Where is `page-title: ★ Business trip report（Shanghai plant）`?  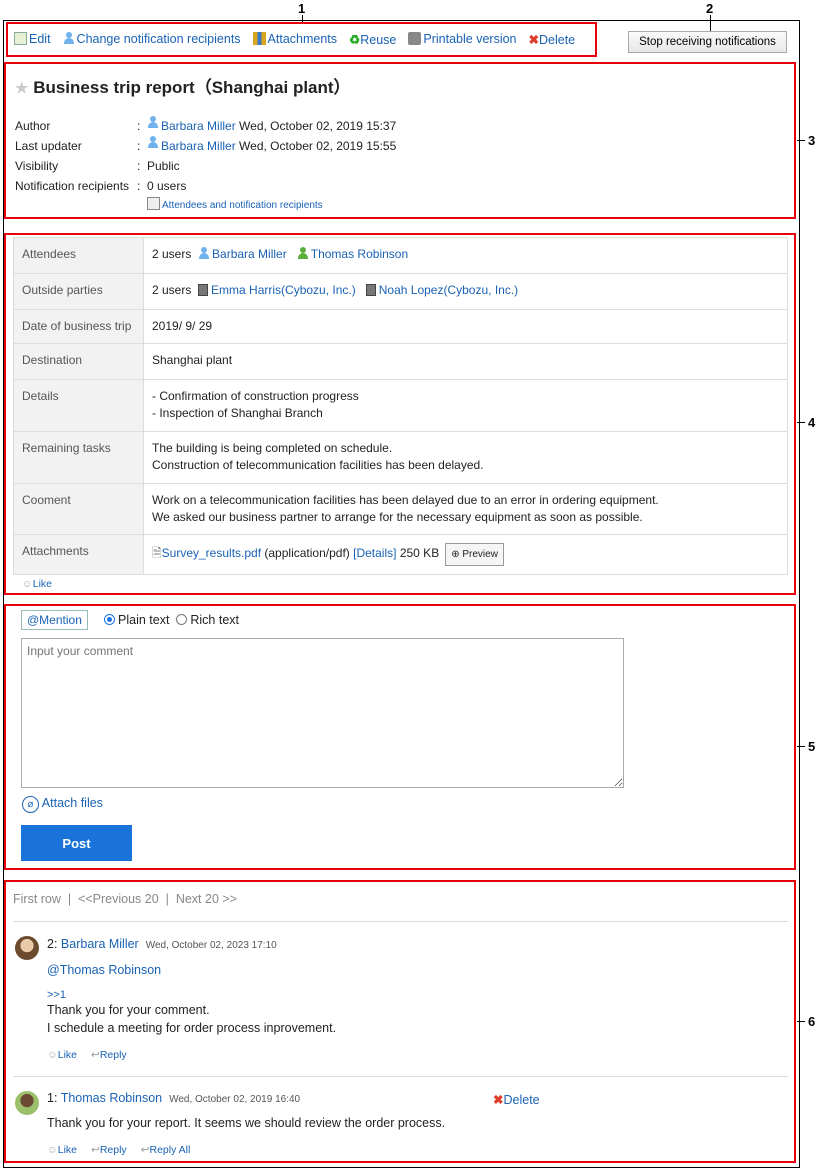
page-title: ★ Business trip report（Shanghai plant） is located at coordinates (183, 87).